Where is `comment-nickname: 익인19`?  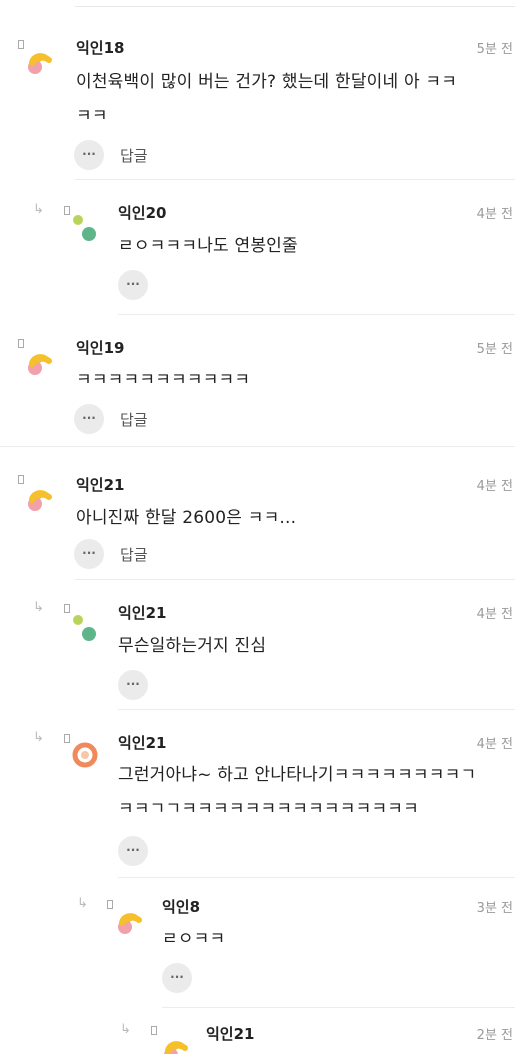 comment-nickname: 익인19 is located at coordinates (100, 347).